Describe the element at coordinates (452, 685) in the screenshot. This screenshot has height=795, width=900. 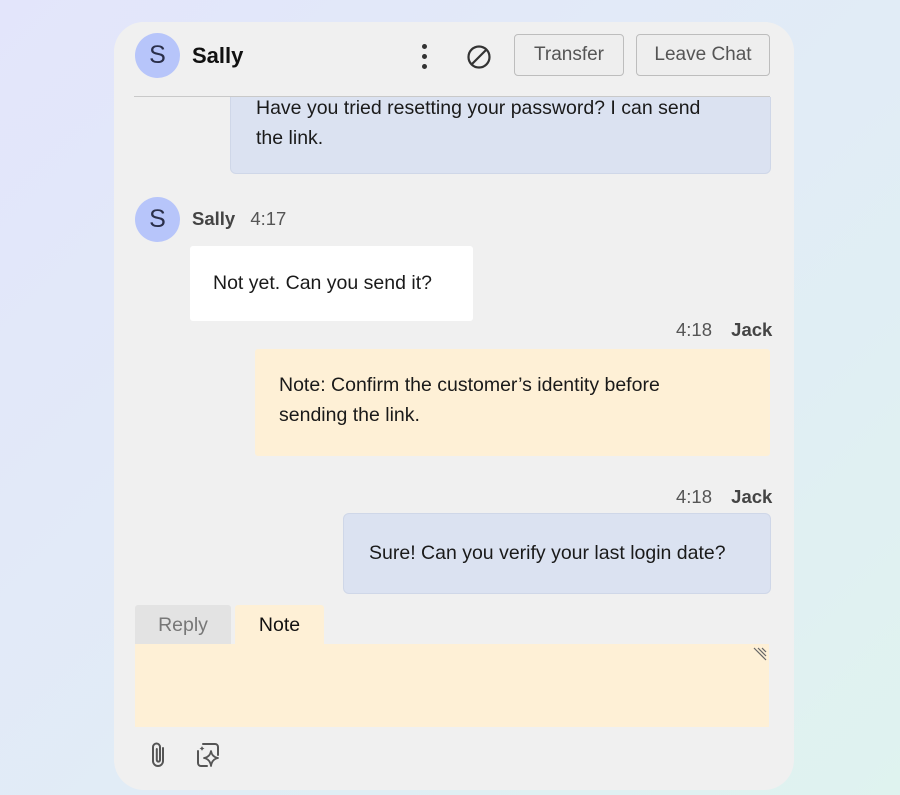
I see `note-input` at that location.